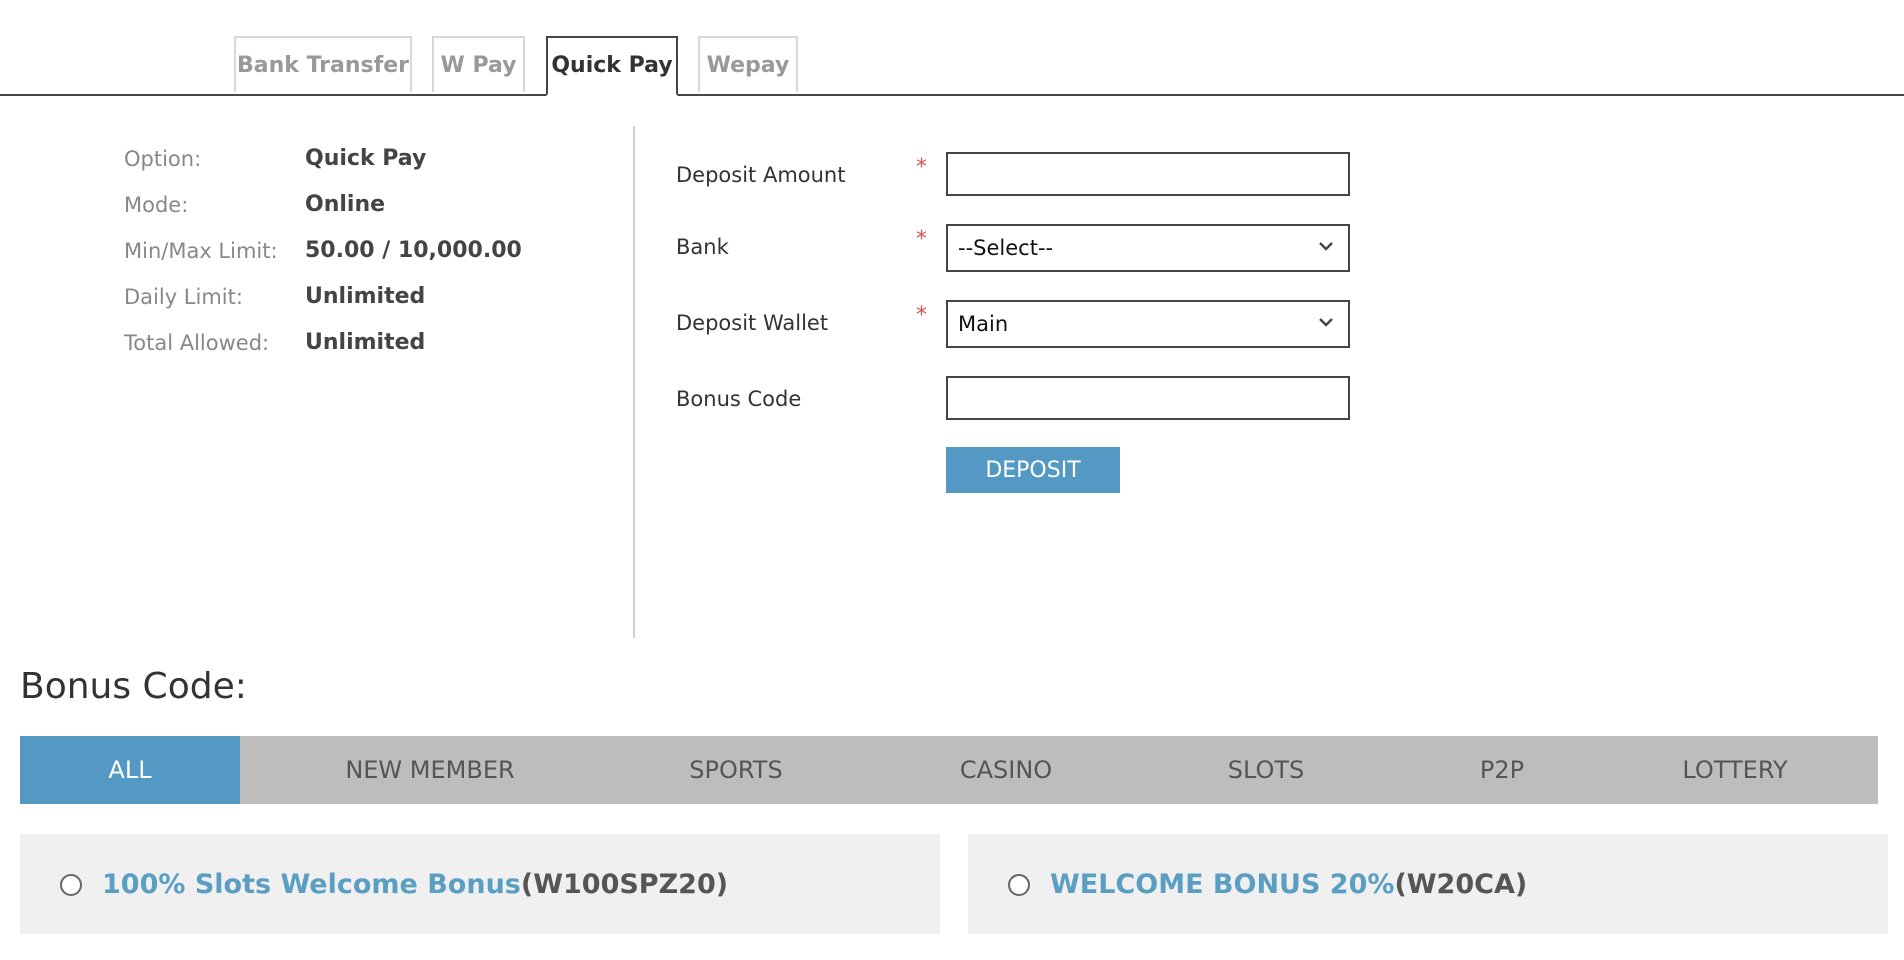 The width and height of the screenshot is (1904, 960). Describe the element at coordinates (612, 66) in the screenshot. I see `tab-quick-pay: Quick Pay` at that location.